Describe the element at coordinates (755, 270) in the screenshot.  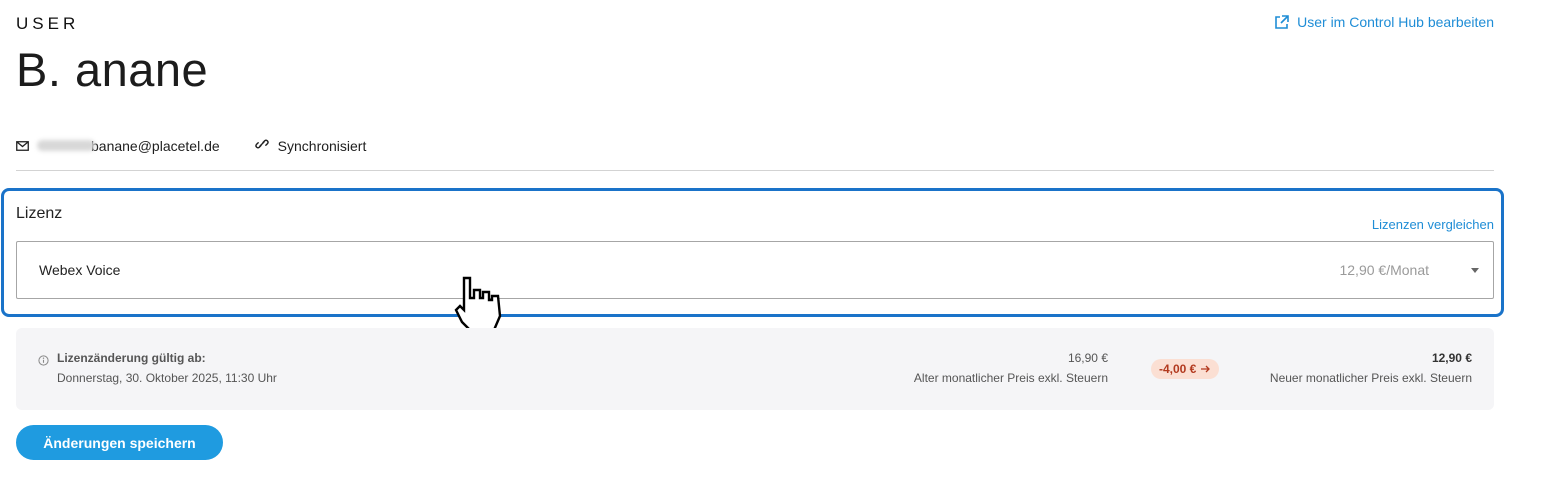
I see `license-select: Webex Voice 12,90 €/Monat` at that location.